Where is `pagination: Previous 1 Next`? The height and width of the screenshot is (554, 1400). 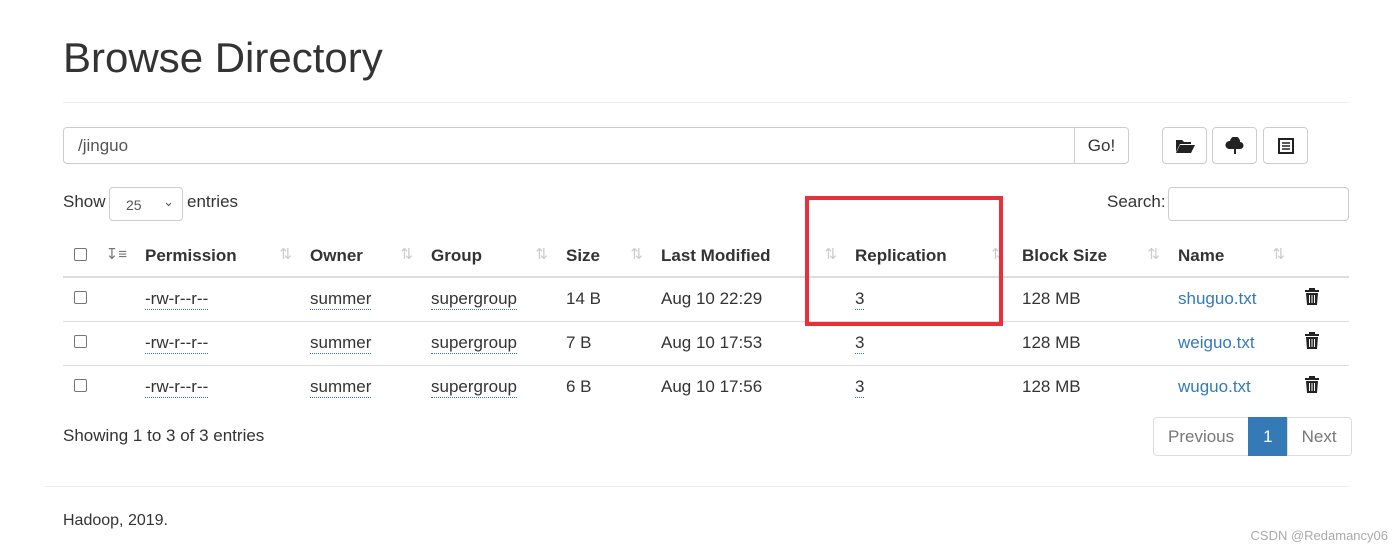 pagination: Previous 1 Next is located at coordinates (1252, 436).